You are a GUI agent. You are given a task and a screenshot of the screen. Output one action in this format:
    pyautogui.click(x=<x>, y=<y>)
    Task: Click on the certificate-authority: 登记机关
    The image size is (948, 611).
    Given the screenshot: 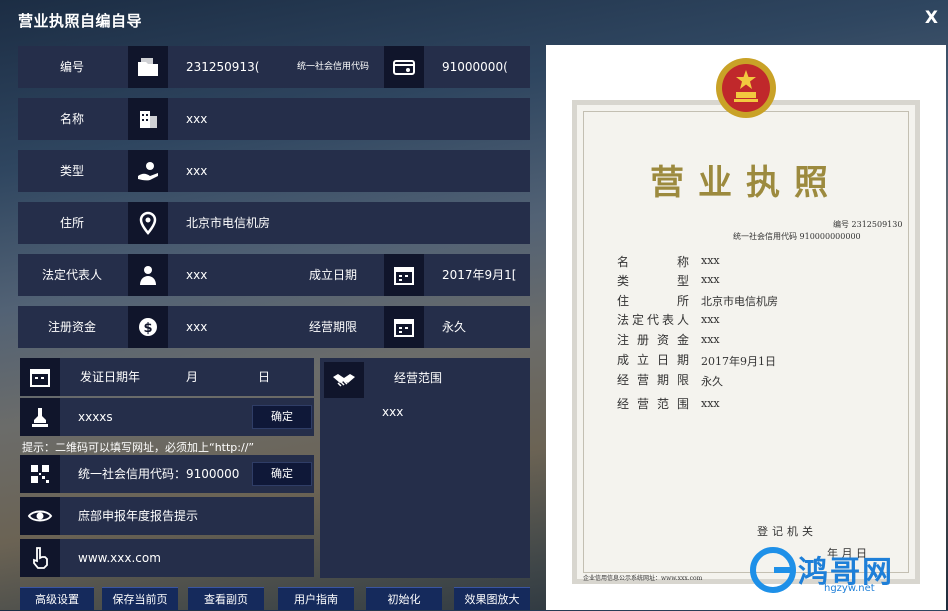 What is the action you would take?
    pyautogui.click(x=787, y=531)
    